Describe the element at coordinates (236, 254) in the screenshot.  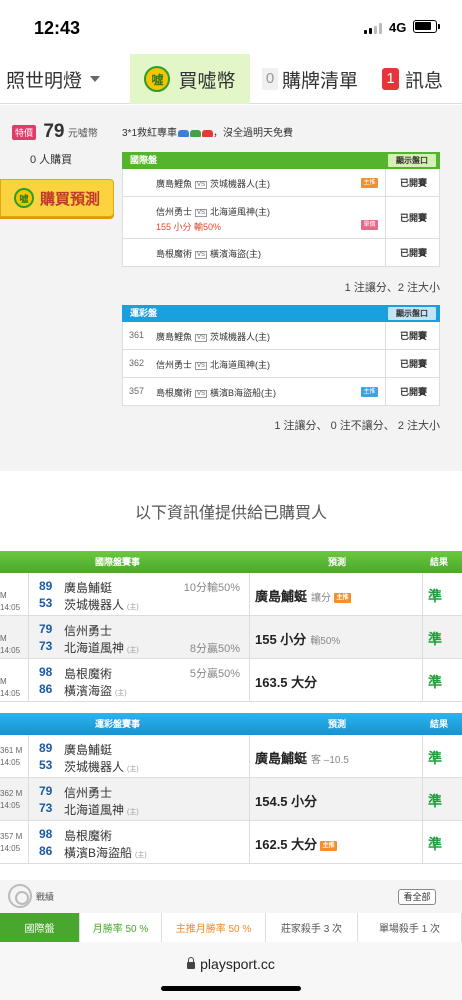
I see `home-team: 橫濱海盜(主)` at that location.